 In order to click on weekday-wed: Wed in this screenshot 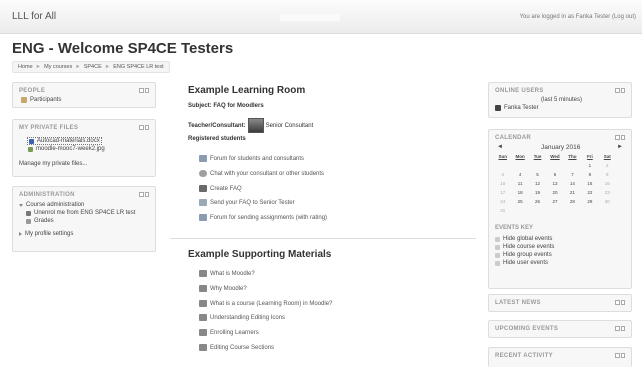, I will do `click(555, 156)`.